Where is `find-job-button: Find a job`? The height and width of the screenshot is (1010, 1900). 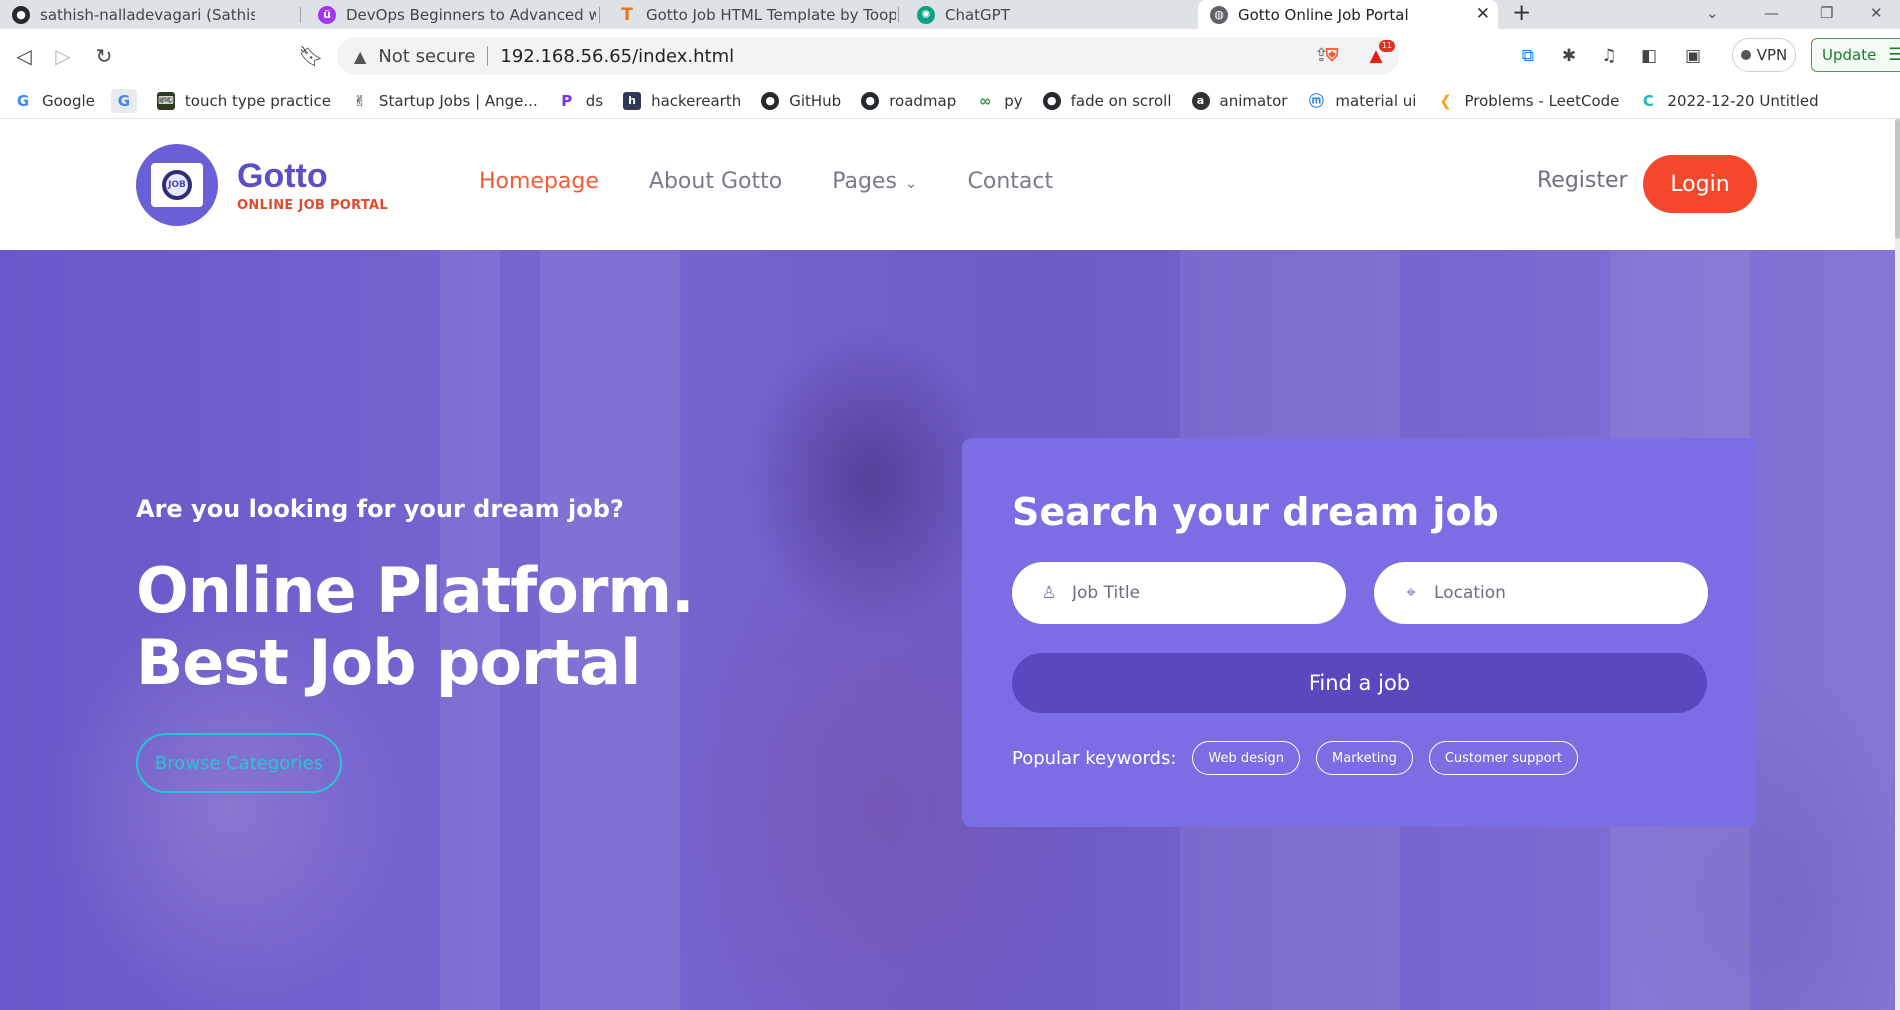 find-job-button: Find a job is located at coordinates (1359, 683).